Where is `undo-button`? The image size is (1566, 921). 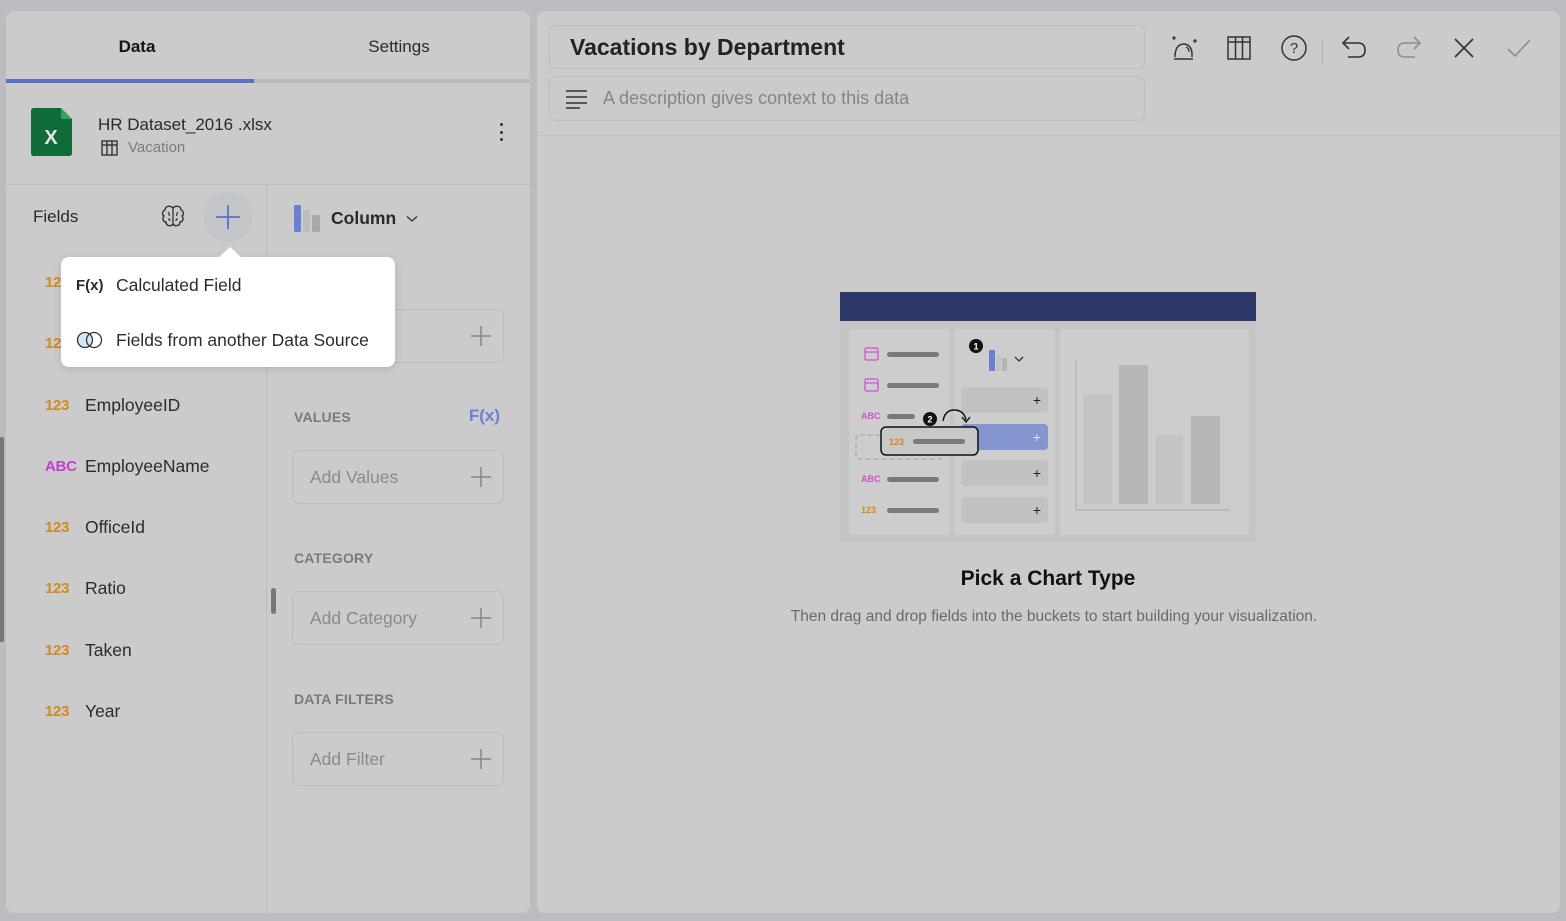
undo-button is located at coordinates (1354, 48).